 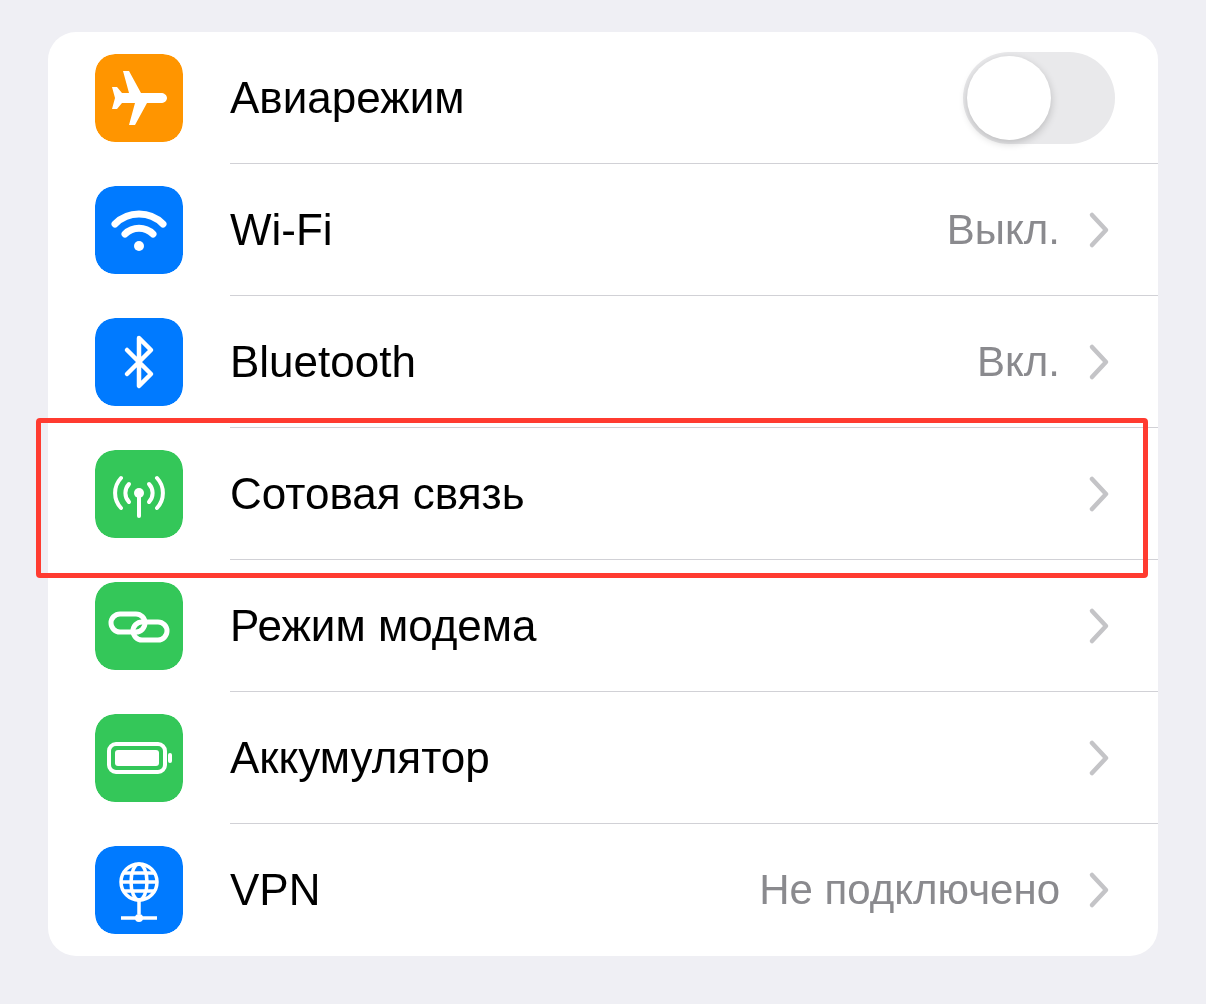 I want to click on battery-icon, so click(x=139, y=758).